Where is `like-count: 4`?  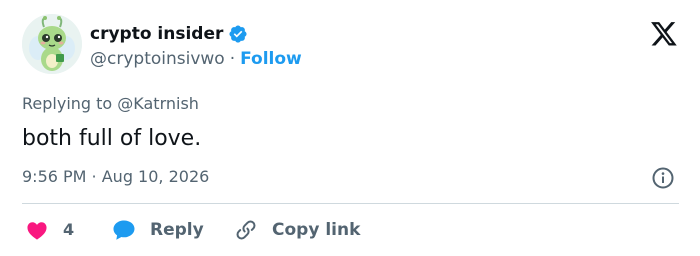 like-count: 4 is located at coordinates (69, 229).